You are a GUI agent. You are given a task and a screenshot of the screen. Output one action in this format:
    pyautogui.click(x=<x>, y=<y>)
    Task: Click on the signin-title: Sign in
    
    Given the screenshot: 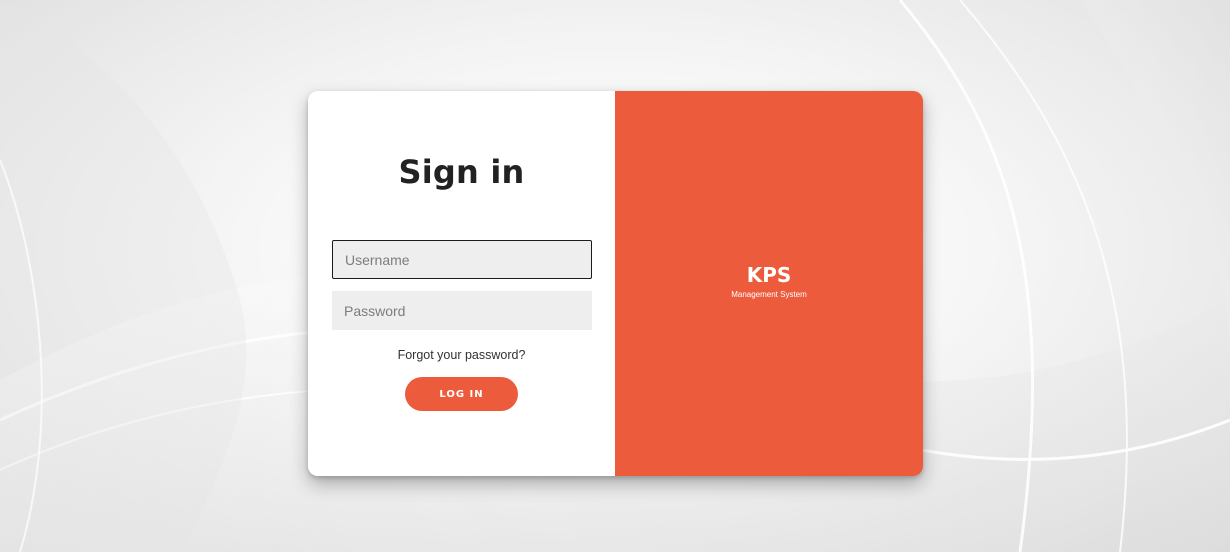 What is the action you would take?
    pyautogui.click(x=461, y=172)
    